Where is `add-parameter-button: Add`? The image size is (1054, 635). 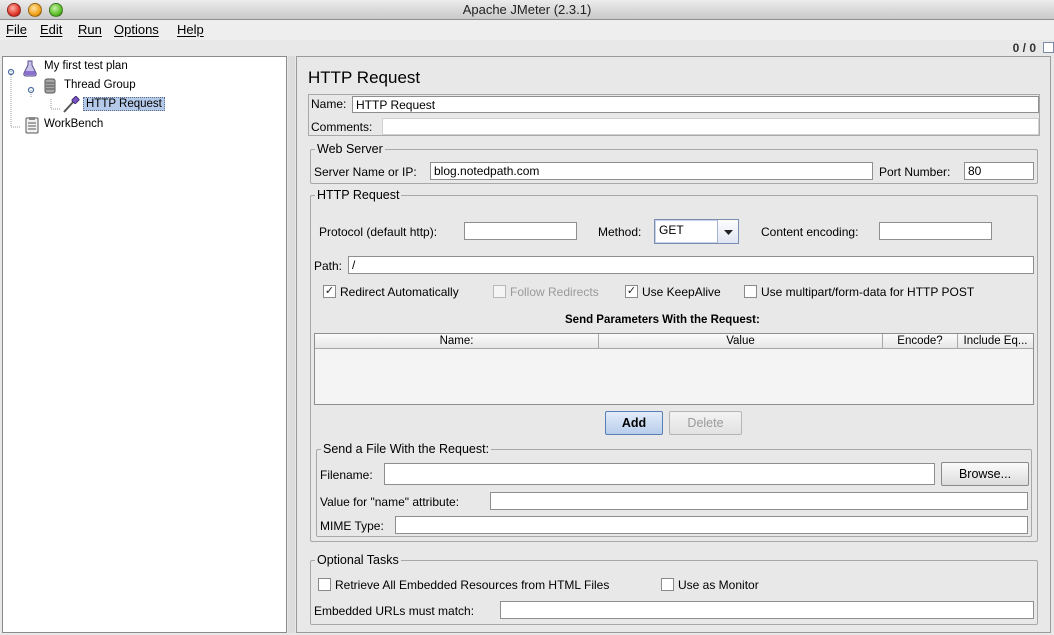 add-parameter-button: Add is located at coordinates (634, 423).